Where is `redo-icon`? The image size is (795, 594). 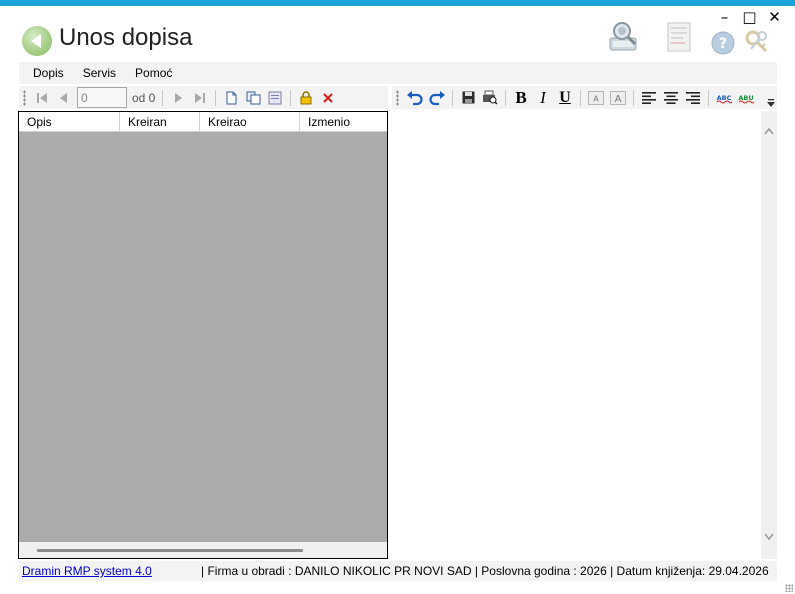
redo-icon is located at coordinates (437, 97).